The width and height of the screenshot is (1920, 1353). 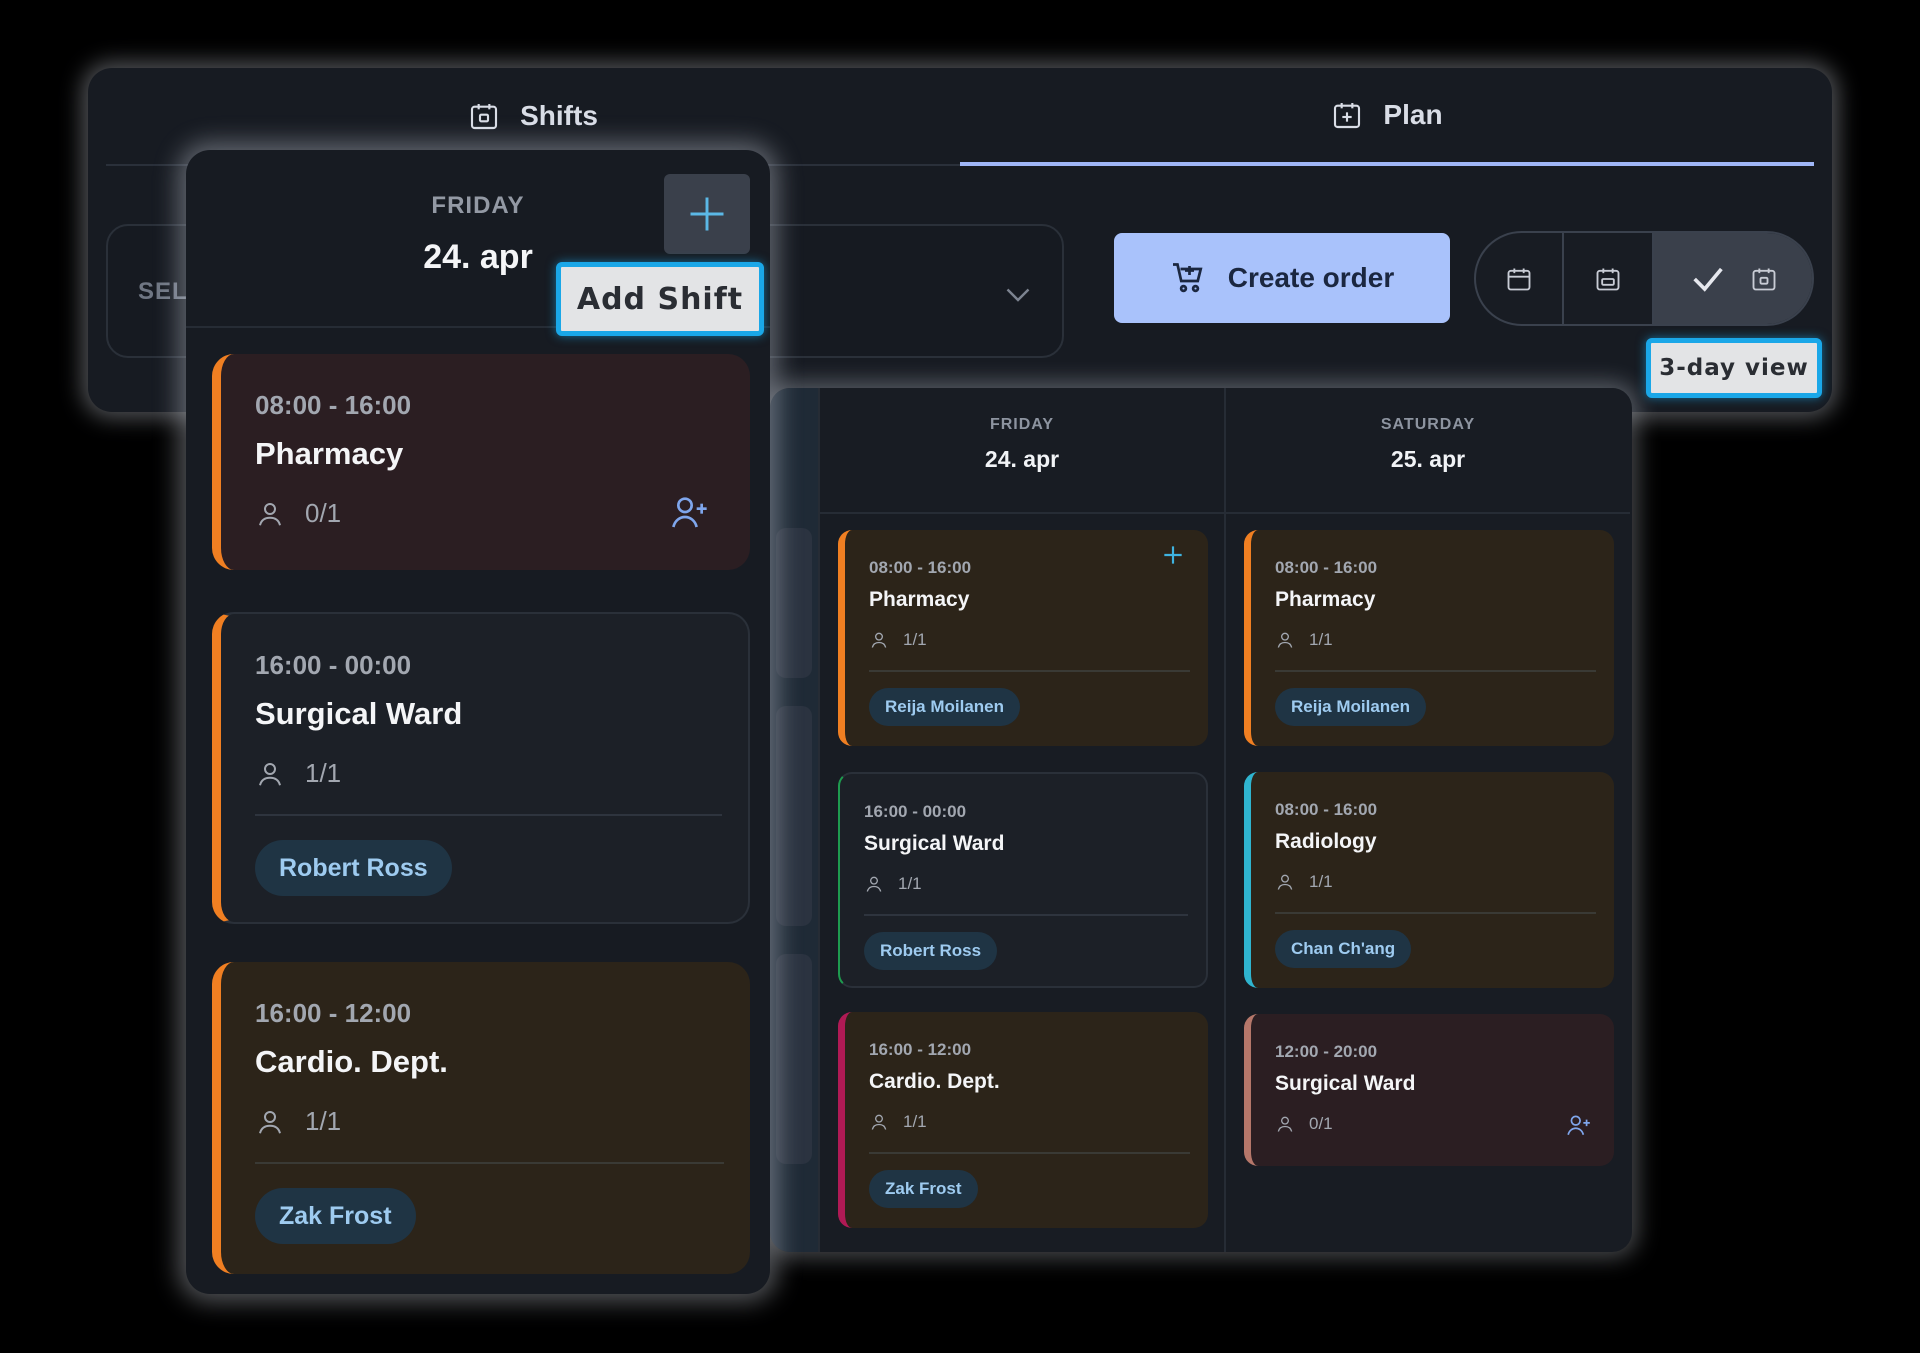 I want to click on add-shift-button, so click(x=707, y=214).